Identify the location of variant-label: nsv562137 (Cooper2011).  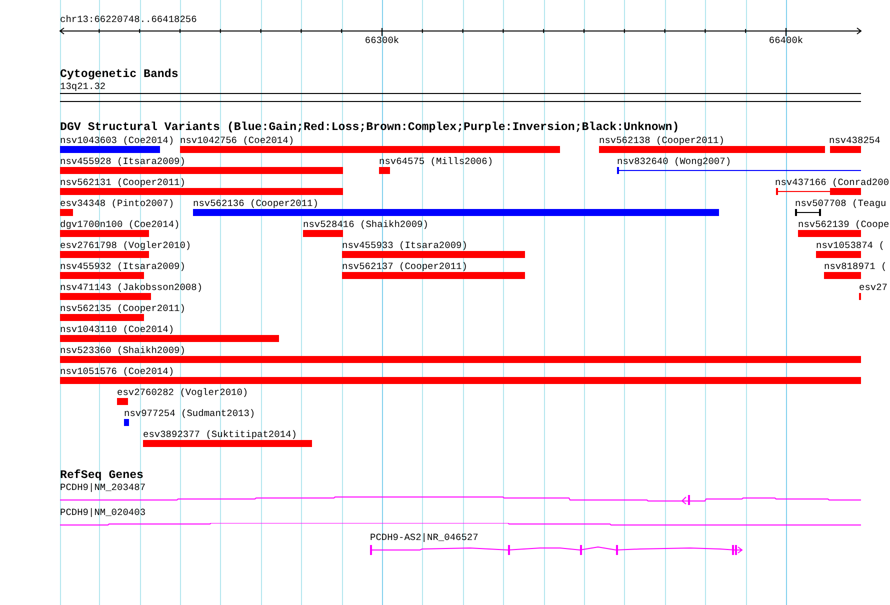
(405, 266).